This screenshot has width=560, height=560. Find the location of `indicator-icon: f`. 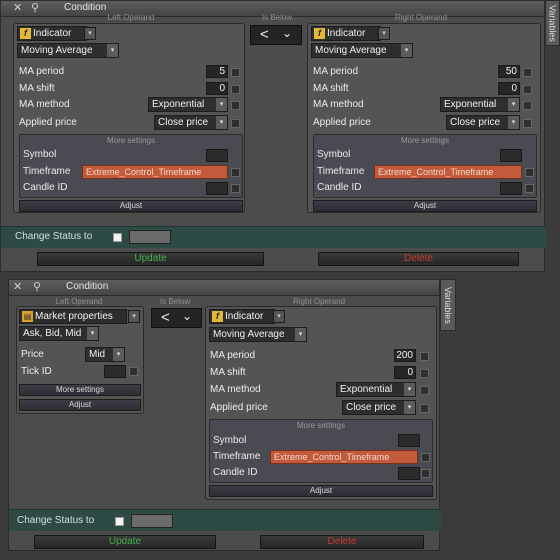

indicator-icon: f is located at coordinates (319, 33).